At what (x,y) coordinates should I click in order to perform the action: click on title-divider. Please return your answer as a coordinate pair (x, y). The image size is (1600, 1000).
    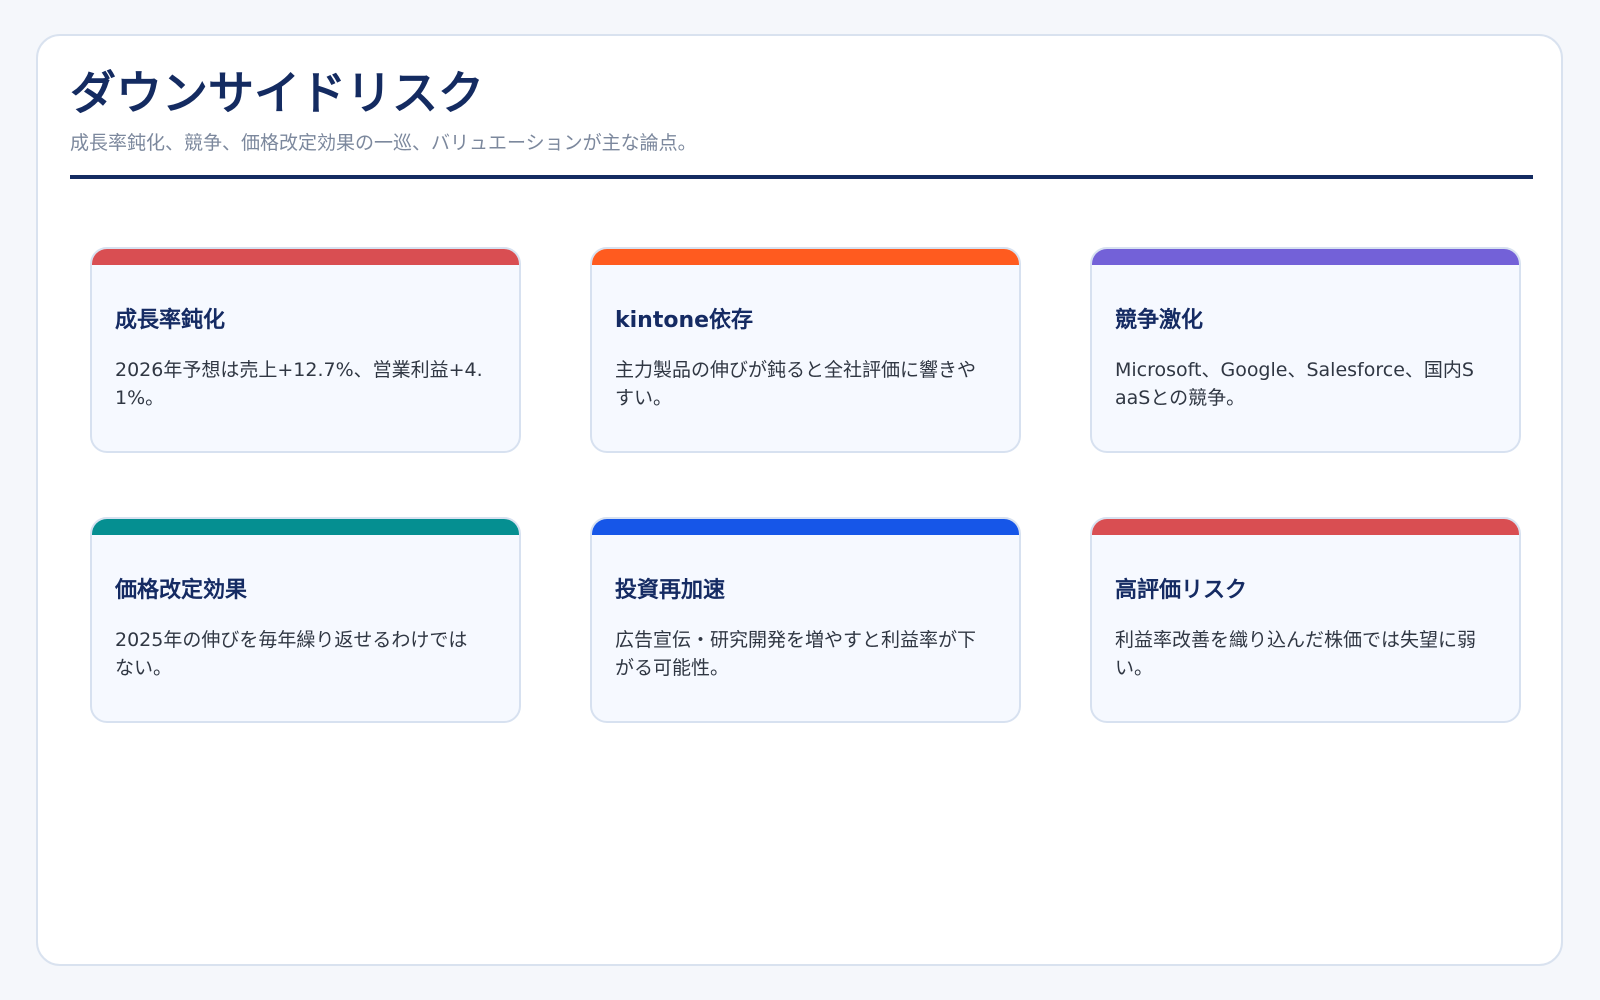
    Looking at the image, I should click on (801, 177).